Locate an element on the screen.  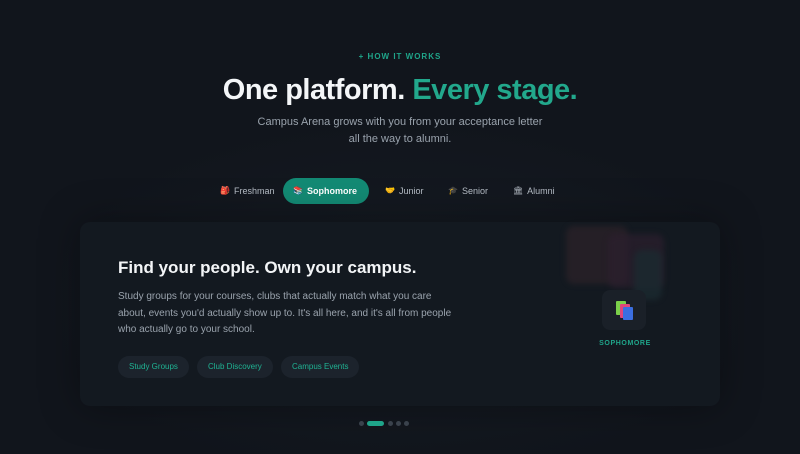
sophomore-card is located at coordinates (624, 310).